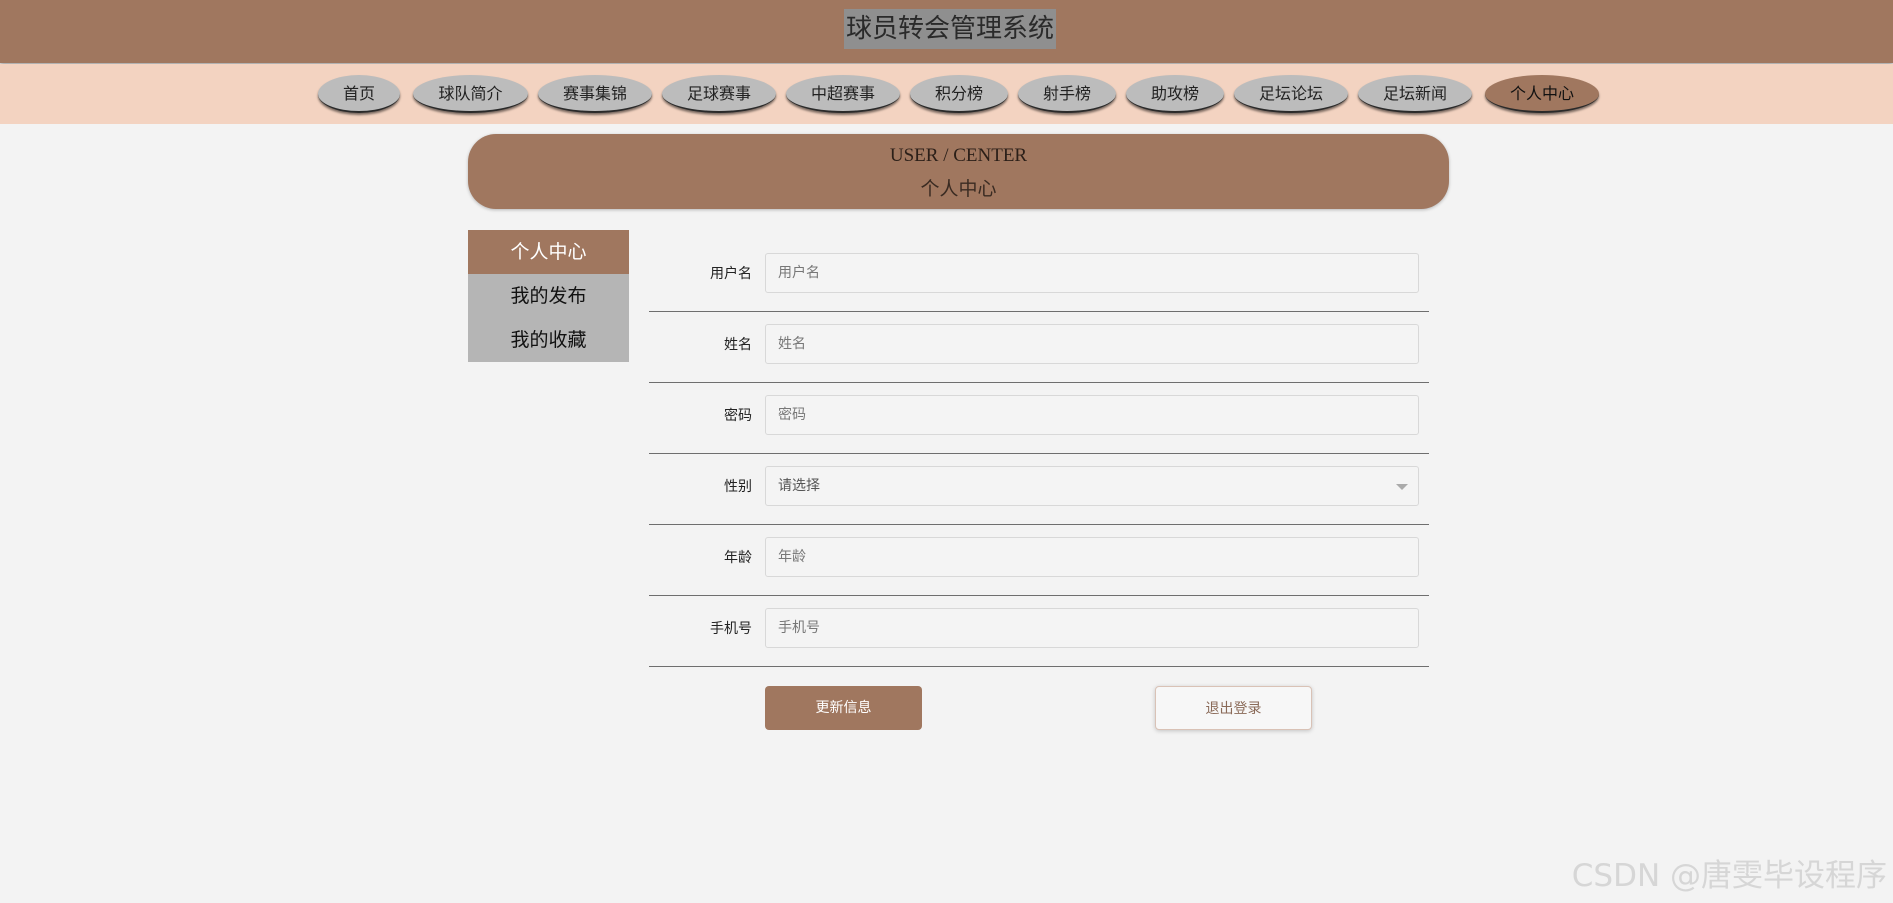  What do you see at coordinates (1092, 557) in the screenshot?
I see `age-input` at bounding box center [1092, 557].